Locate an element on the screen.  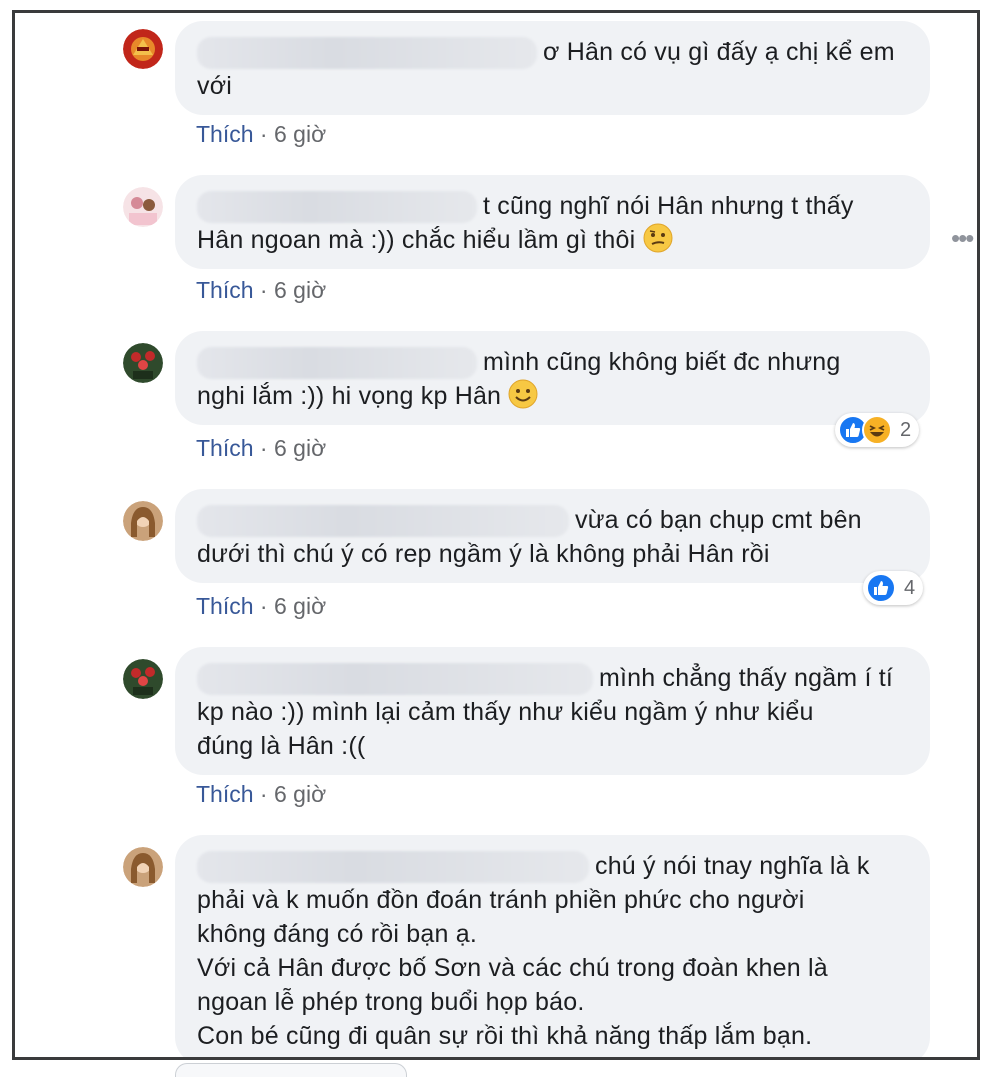
more-horizontal-icon: ••• is located at coordinates (962, 238).